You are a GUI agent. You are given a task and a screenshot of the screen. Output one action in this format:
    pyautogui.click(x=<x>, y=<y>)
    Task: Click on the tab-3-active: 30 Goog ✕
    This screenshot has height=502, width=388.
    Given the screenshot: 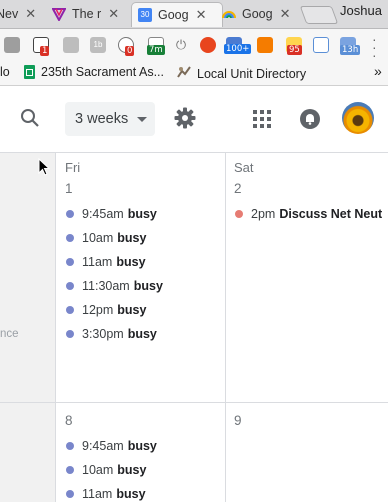 What is the action you would take?
    pyautogui.click(x=177, y=14)
    